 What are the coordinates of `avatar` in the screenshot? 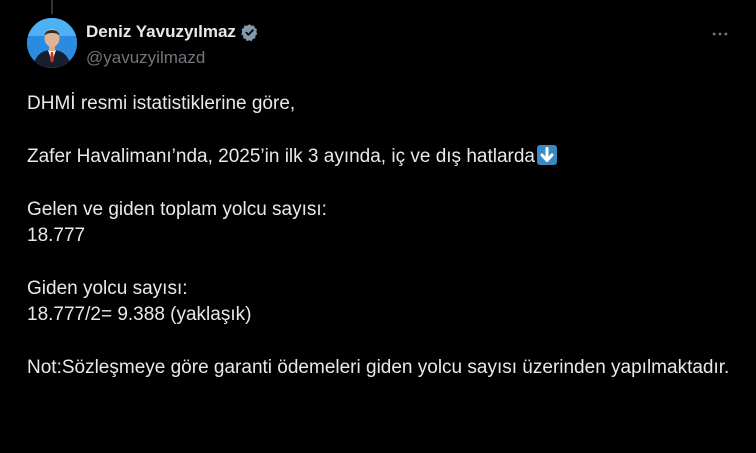 It's located at (52, 43).